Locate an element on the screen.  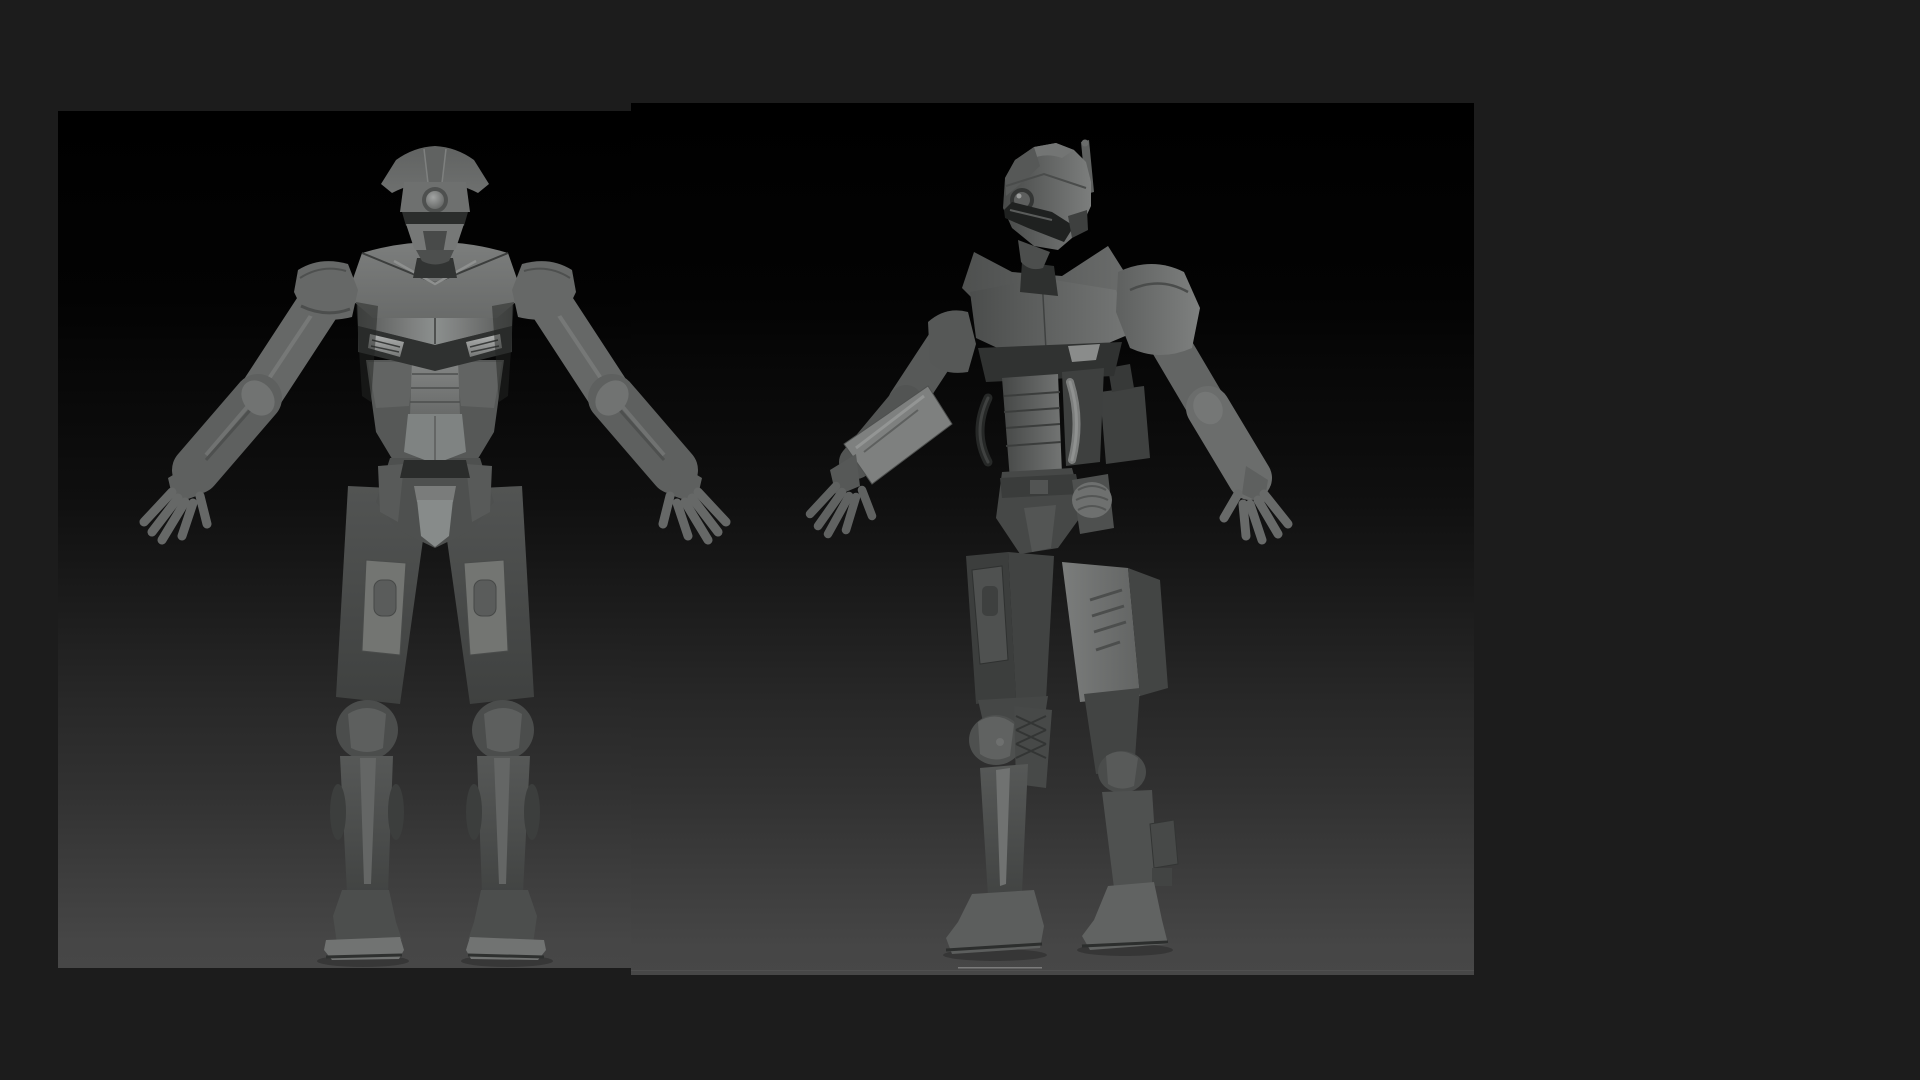
front-left-boot is located at coordinates (367, 917).